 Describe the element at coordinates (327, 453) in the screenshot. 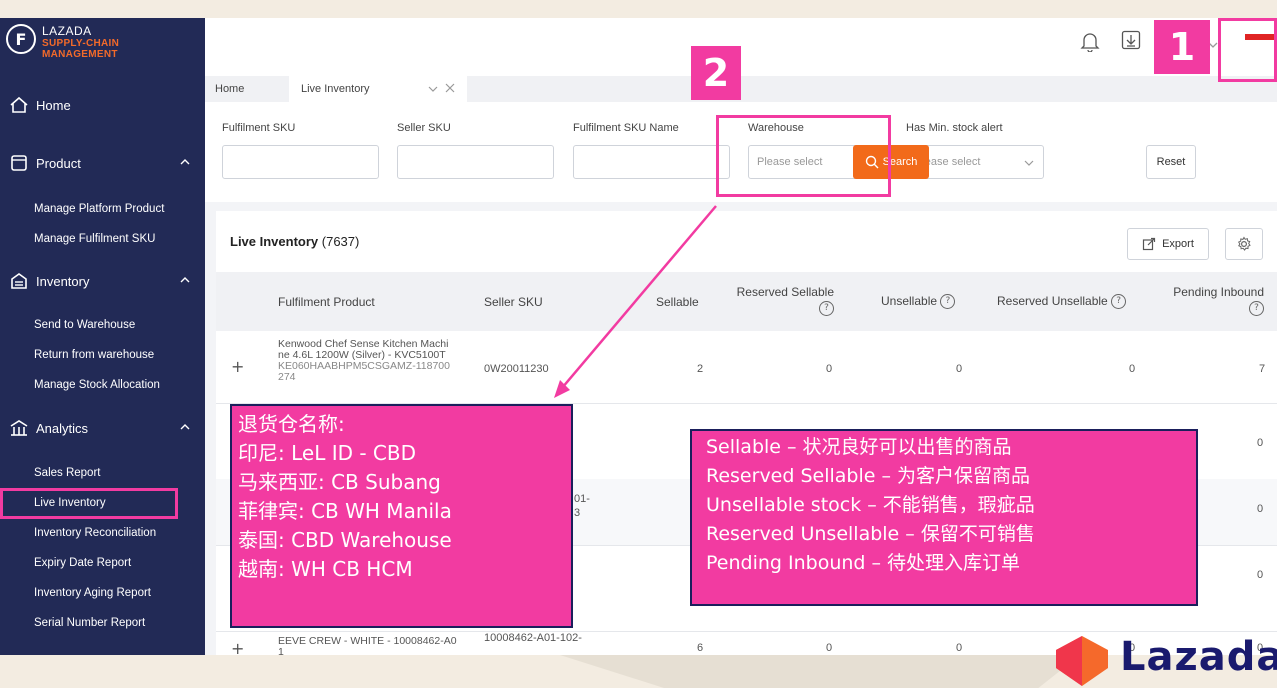

I see `note-line: 印尼: LeL ID - CBD` at that location.